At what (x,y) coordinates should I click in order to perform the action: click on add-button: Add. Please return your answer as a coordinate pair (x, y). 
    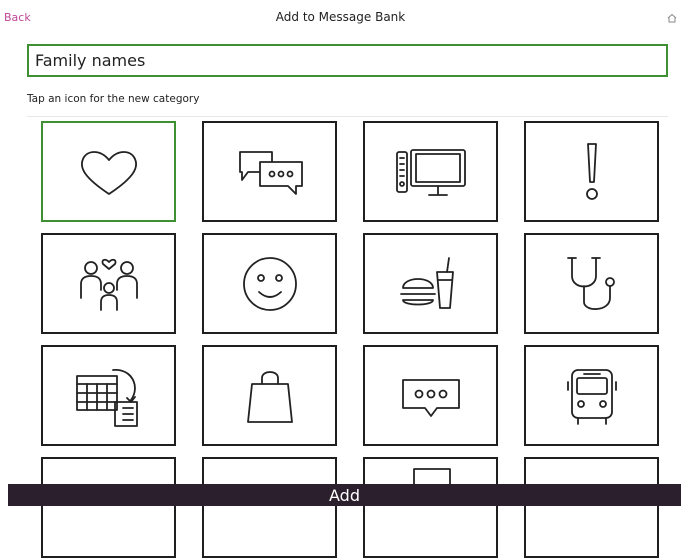
    Looking at the image, I should click on (344, 495).